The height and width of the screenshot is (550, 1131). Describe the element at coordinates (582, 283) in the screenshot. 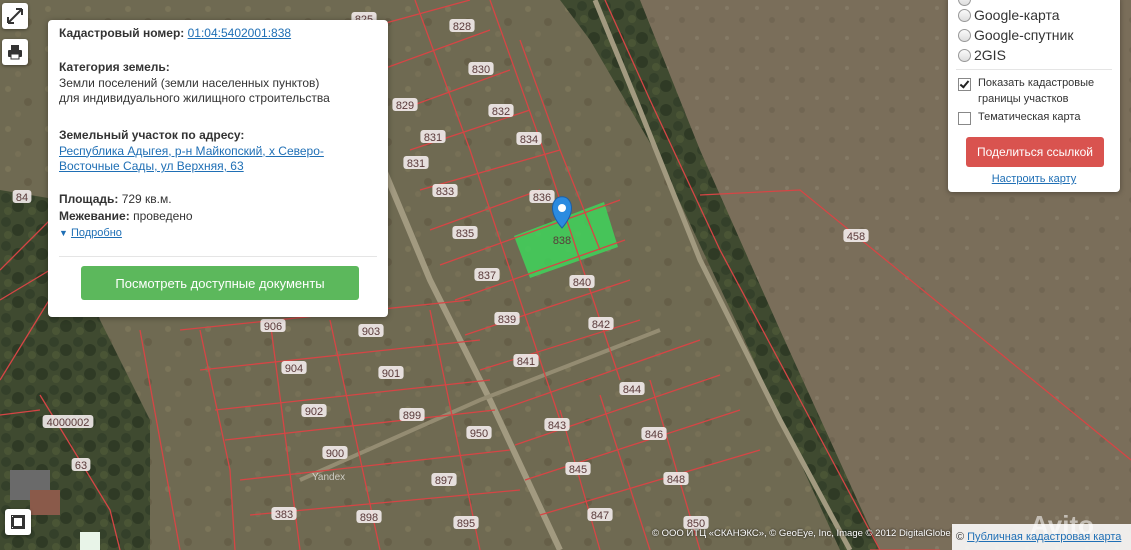

I see `plot-number-label: 840` at that location.